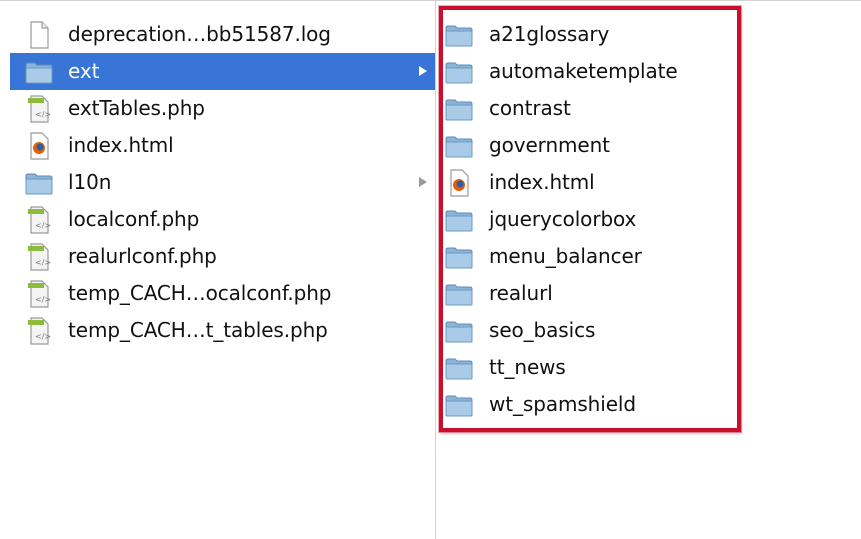 The height and width of the screenshot is (539, 861). I want to click on list-item-label: government, so click(549, 145).